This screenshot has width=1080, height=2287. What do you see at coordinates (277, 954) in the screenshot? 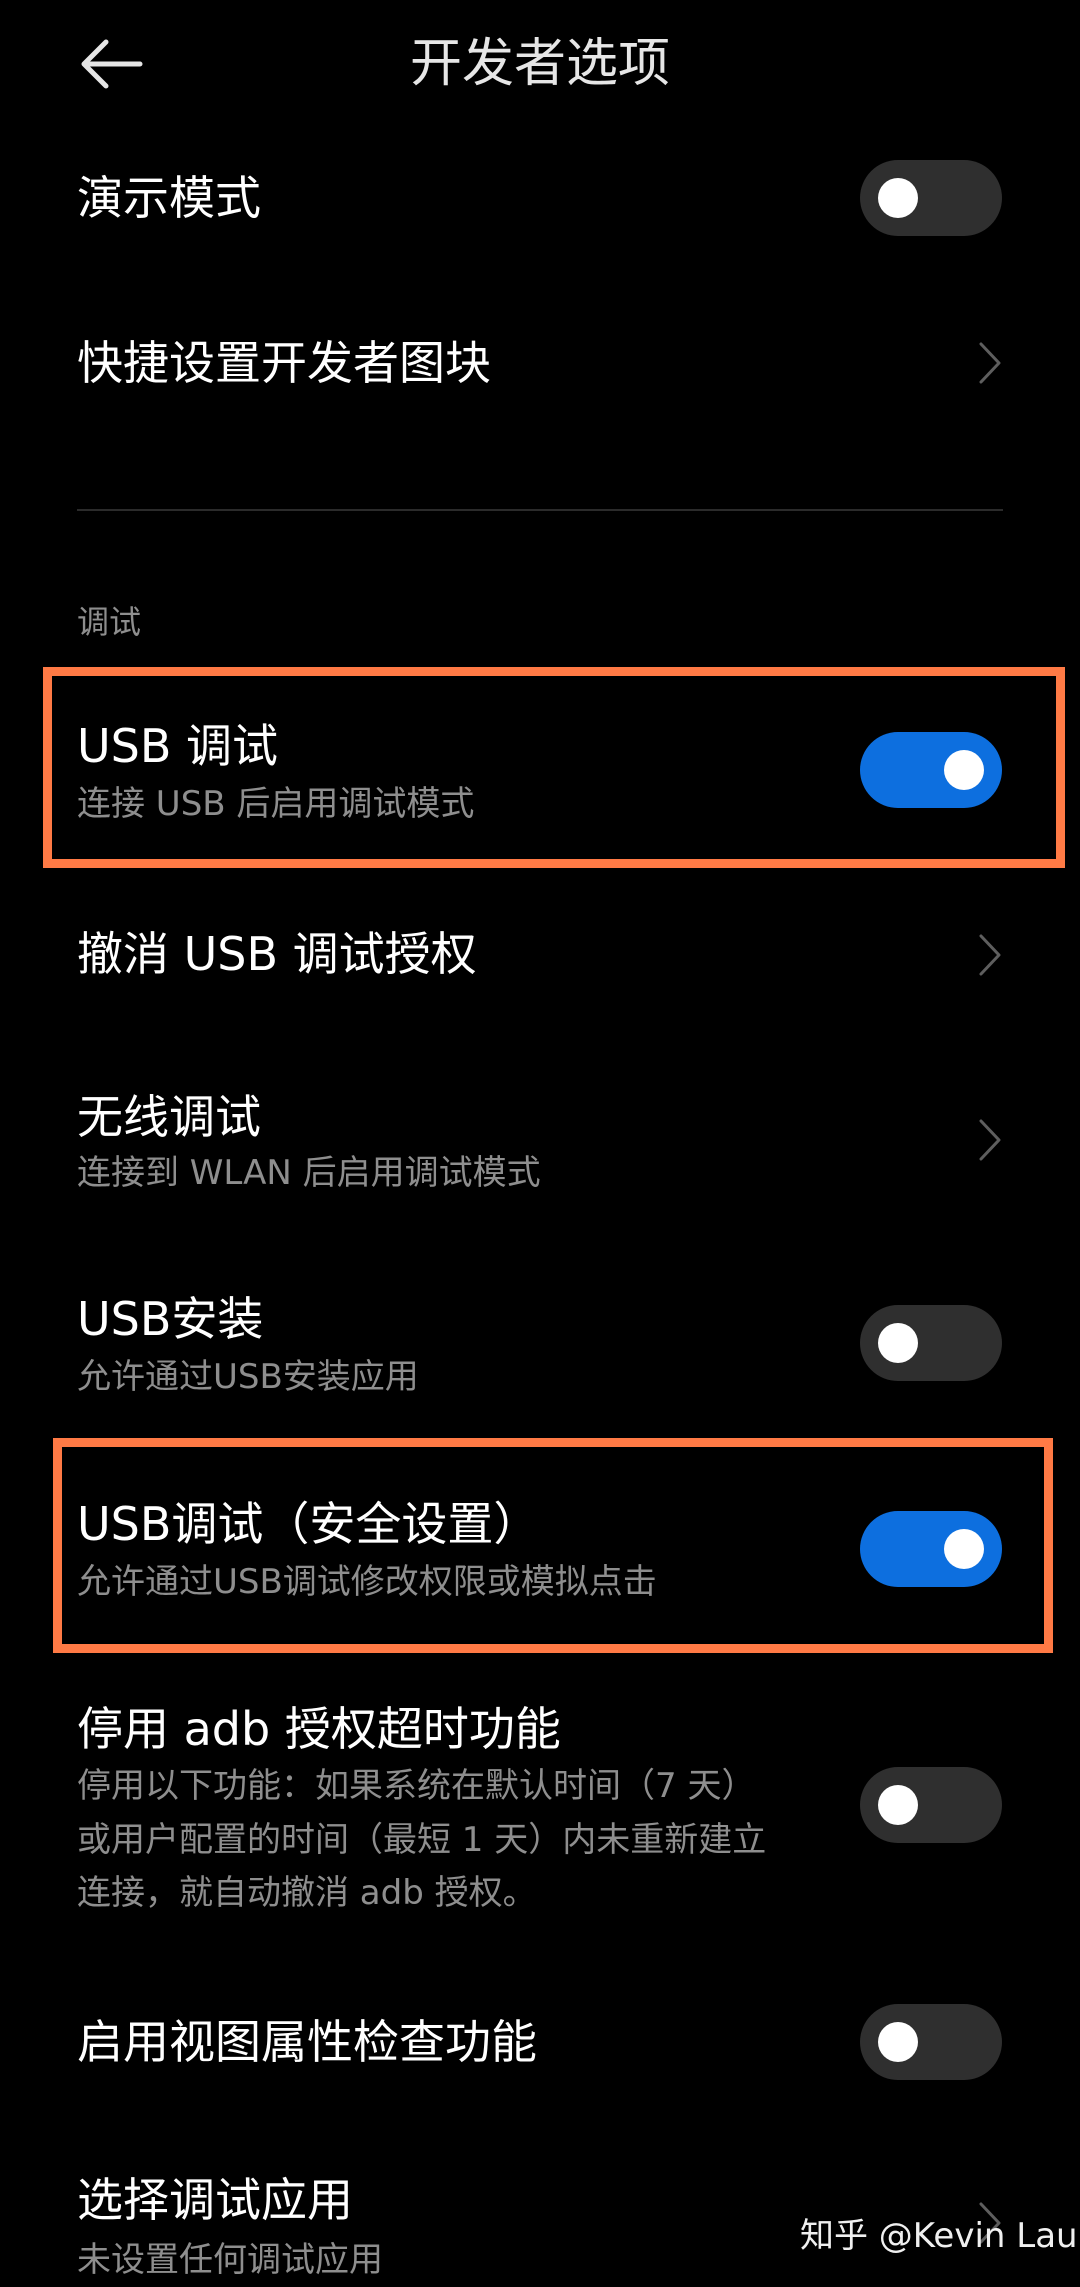
I see `revoke-usb-auth-title: 撤消 USB 调试授权` at bounding box center [277, 954].